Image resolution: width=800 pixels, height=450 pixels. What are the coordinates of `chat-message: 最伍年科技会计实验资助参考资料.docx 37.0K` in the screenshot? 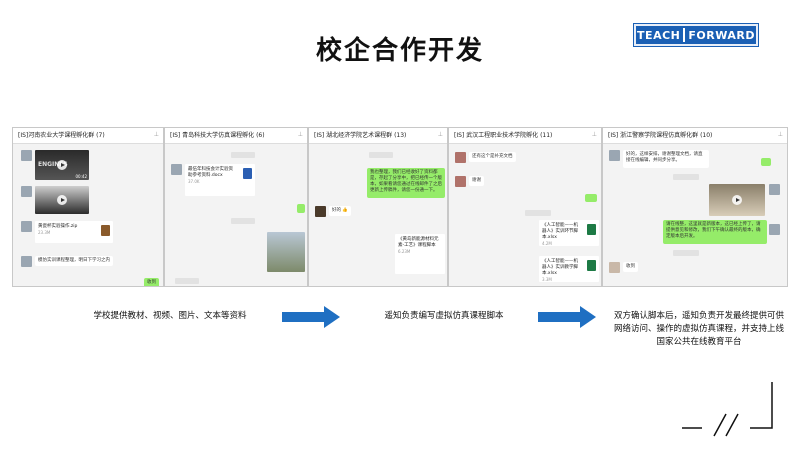 It's located at (213, 180).